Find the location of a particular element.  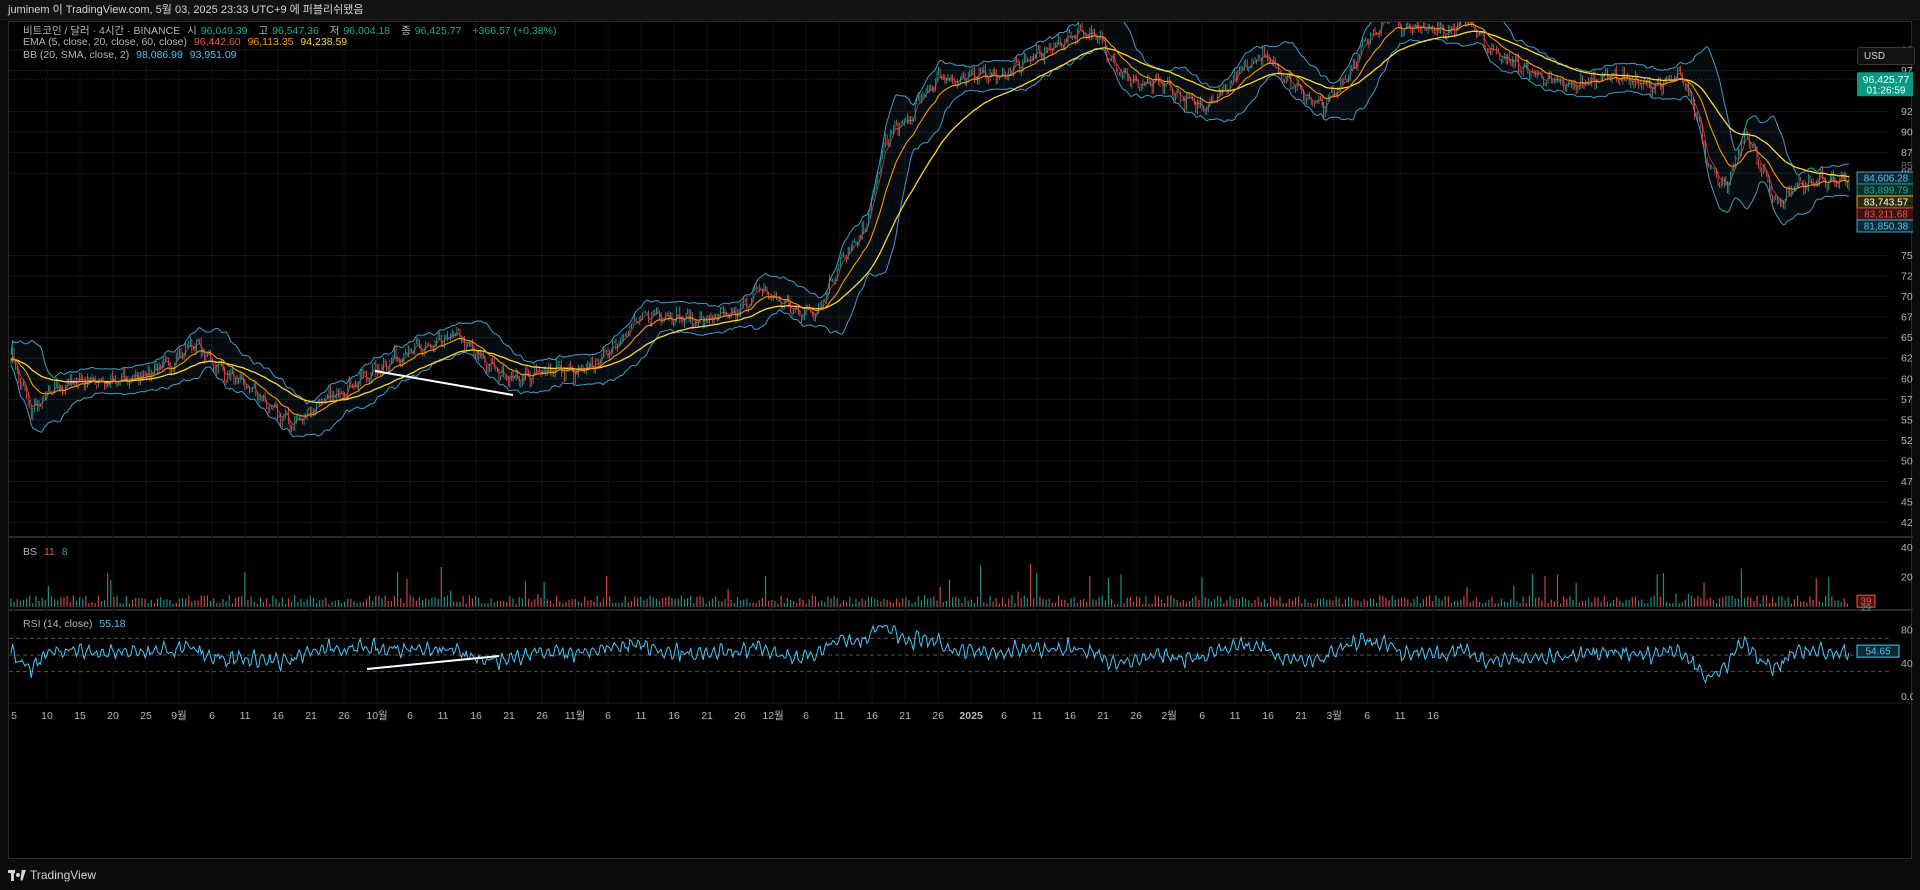

last-price-tag: 96,425.7701:26:59 is located at coordinates (1885, 84).